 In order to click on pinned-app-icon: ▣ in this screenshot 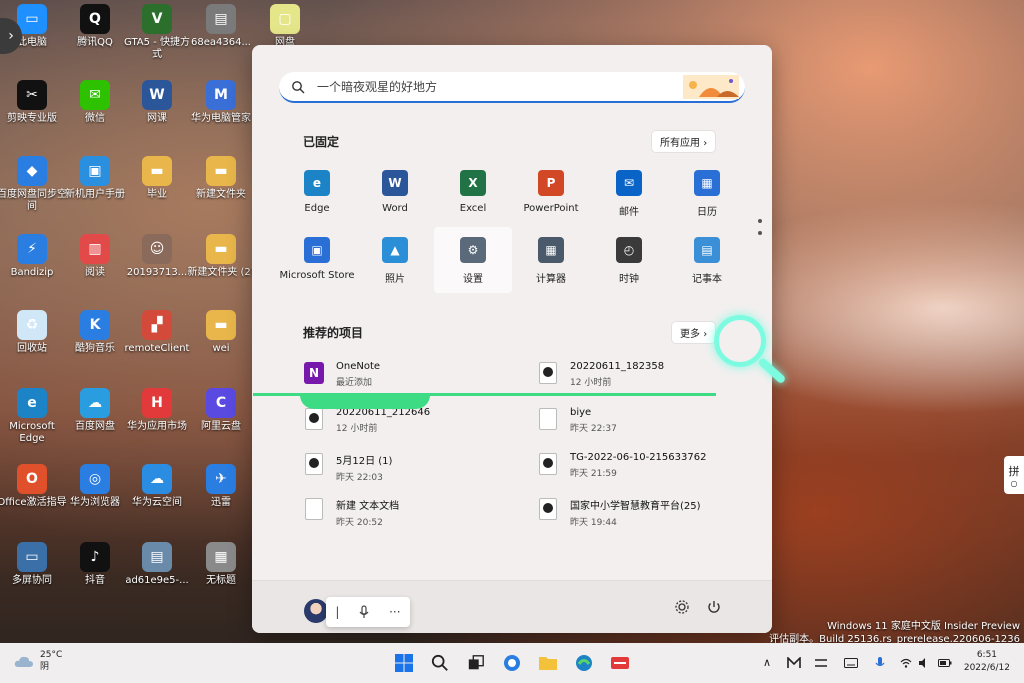, I will do `click(317, 250)`.